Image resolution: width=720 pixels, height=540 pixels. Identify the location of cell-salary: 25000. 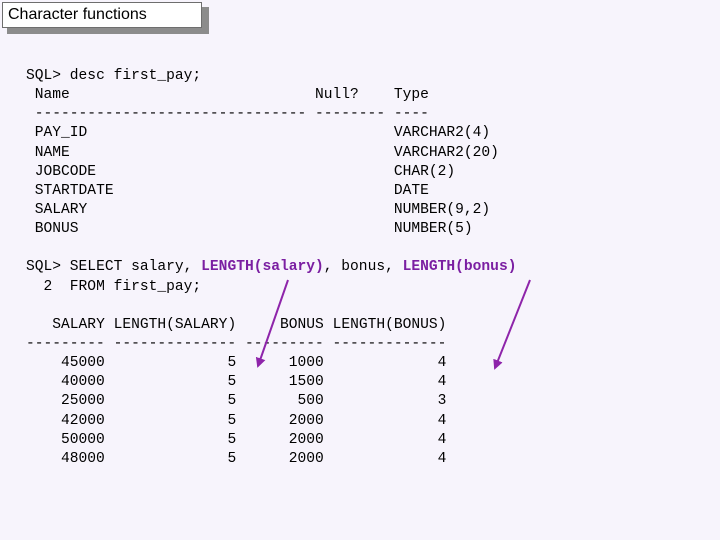
(65, 401).